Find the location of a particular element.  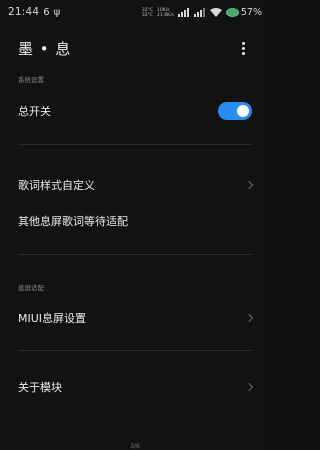

status-time: 21:44 is located at coordinates (24, 12).